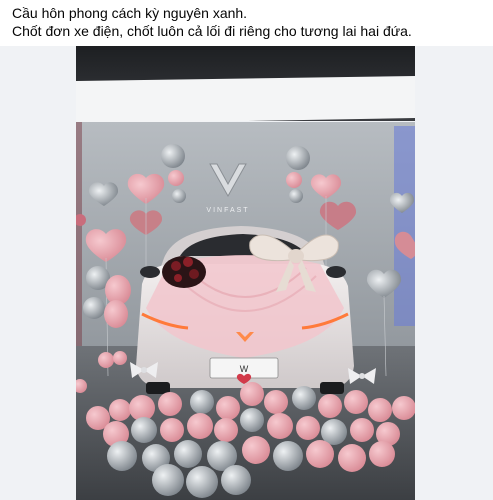  Describe the element at coordinates (130, 13) in the screenshot. I see `caption-line-1: Cầu hôn phong cách kỳ nguyên xanh.` at that location.